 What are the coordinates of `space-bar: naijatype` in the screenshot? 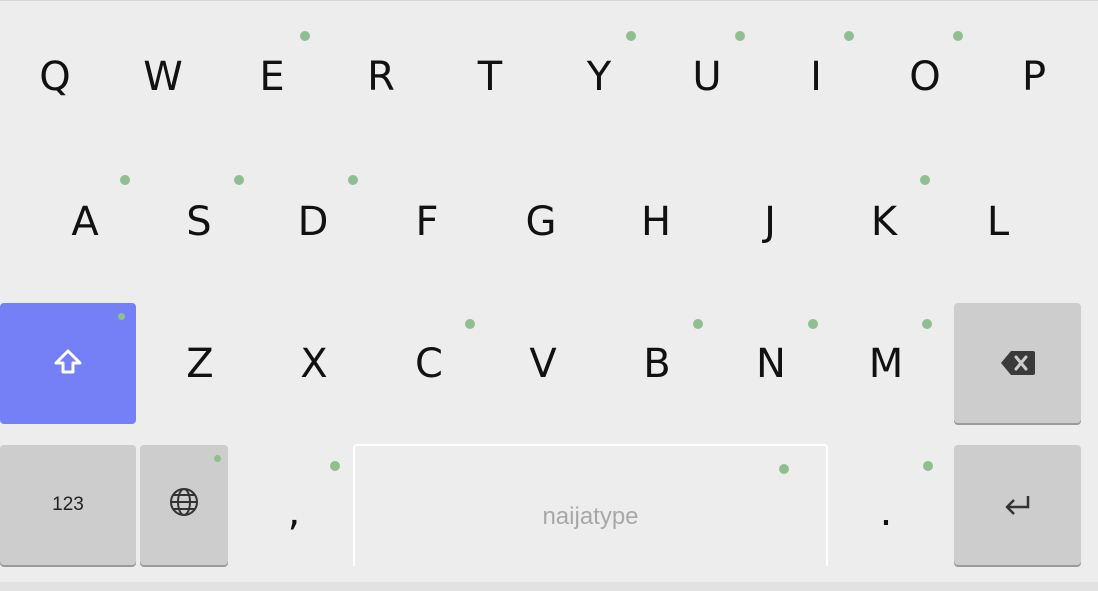 It's located at (590, 505).